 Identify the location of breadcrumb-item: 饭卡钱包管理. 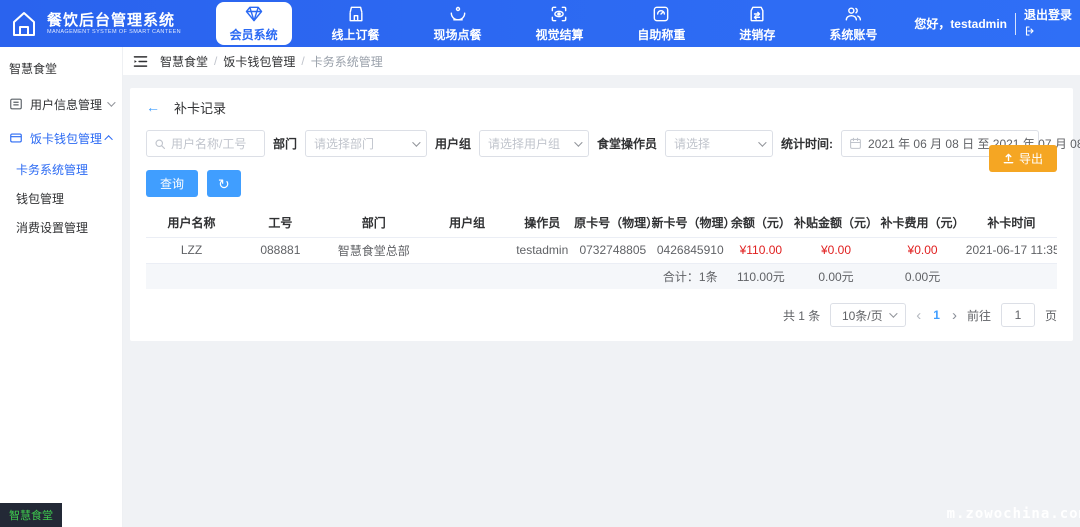
(259, 61).